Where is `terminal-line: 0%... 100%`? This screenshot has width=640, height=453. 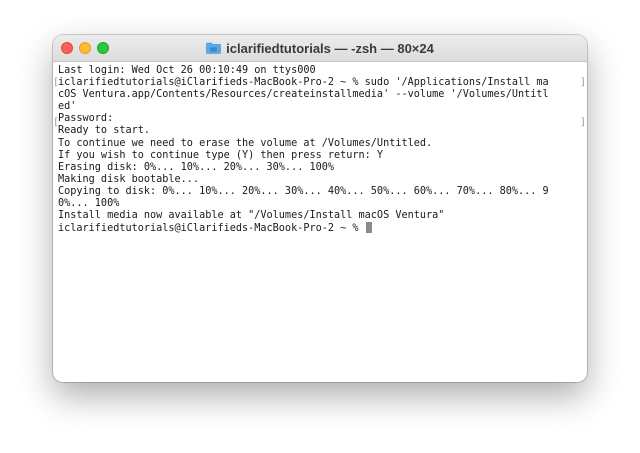 terminal-line: 0%... 100% is located at coordinates (89, 204).